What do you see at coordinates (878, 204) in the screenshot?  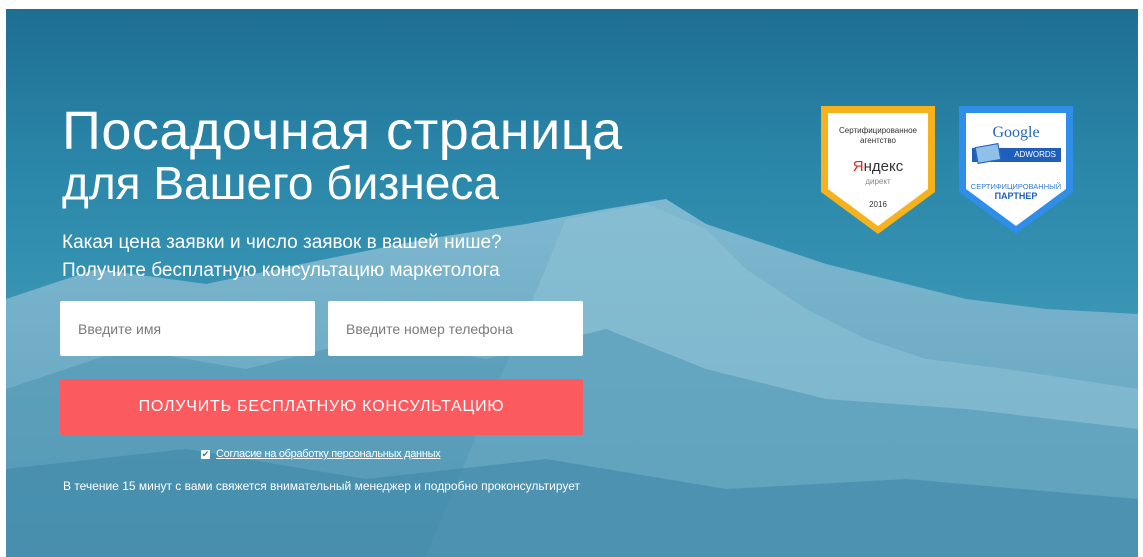 I see `yandex-badge-year: 2016` at bounding box center [878, 204].